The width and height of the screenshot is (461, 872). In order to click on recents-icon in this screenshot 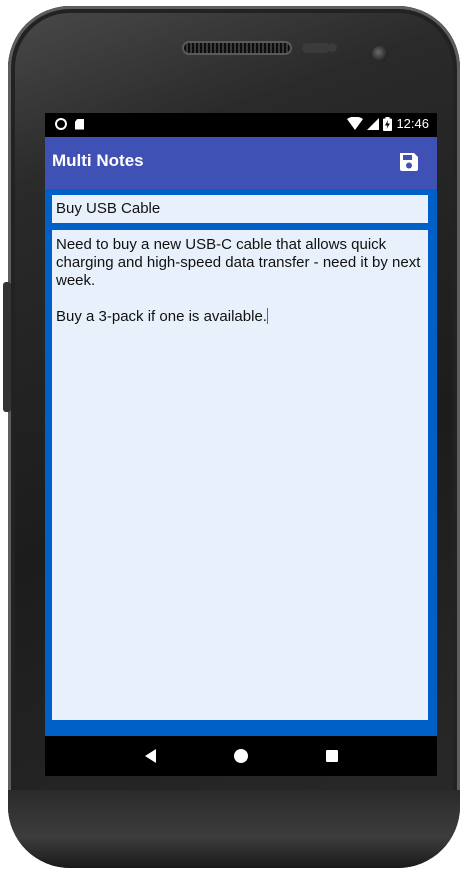, I will do `click(331, 756)`.